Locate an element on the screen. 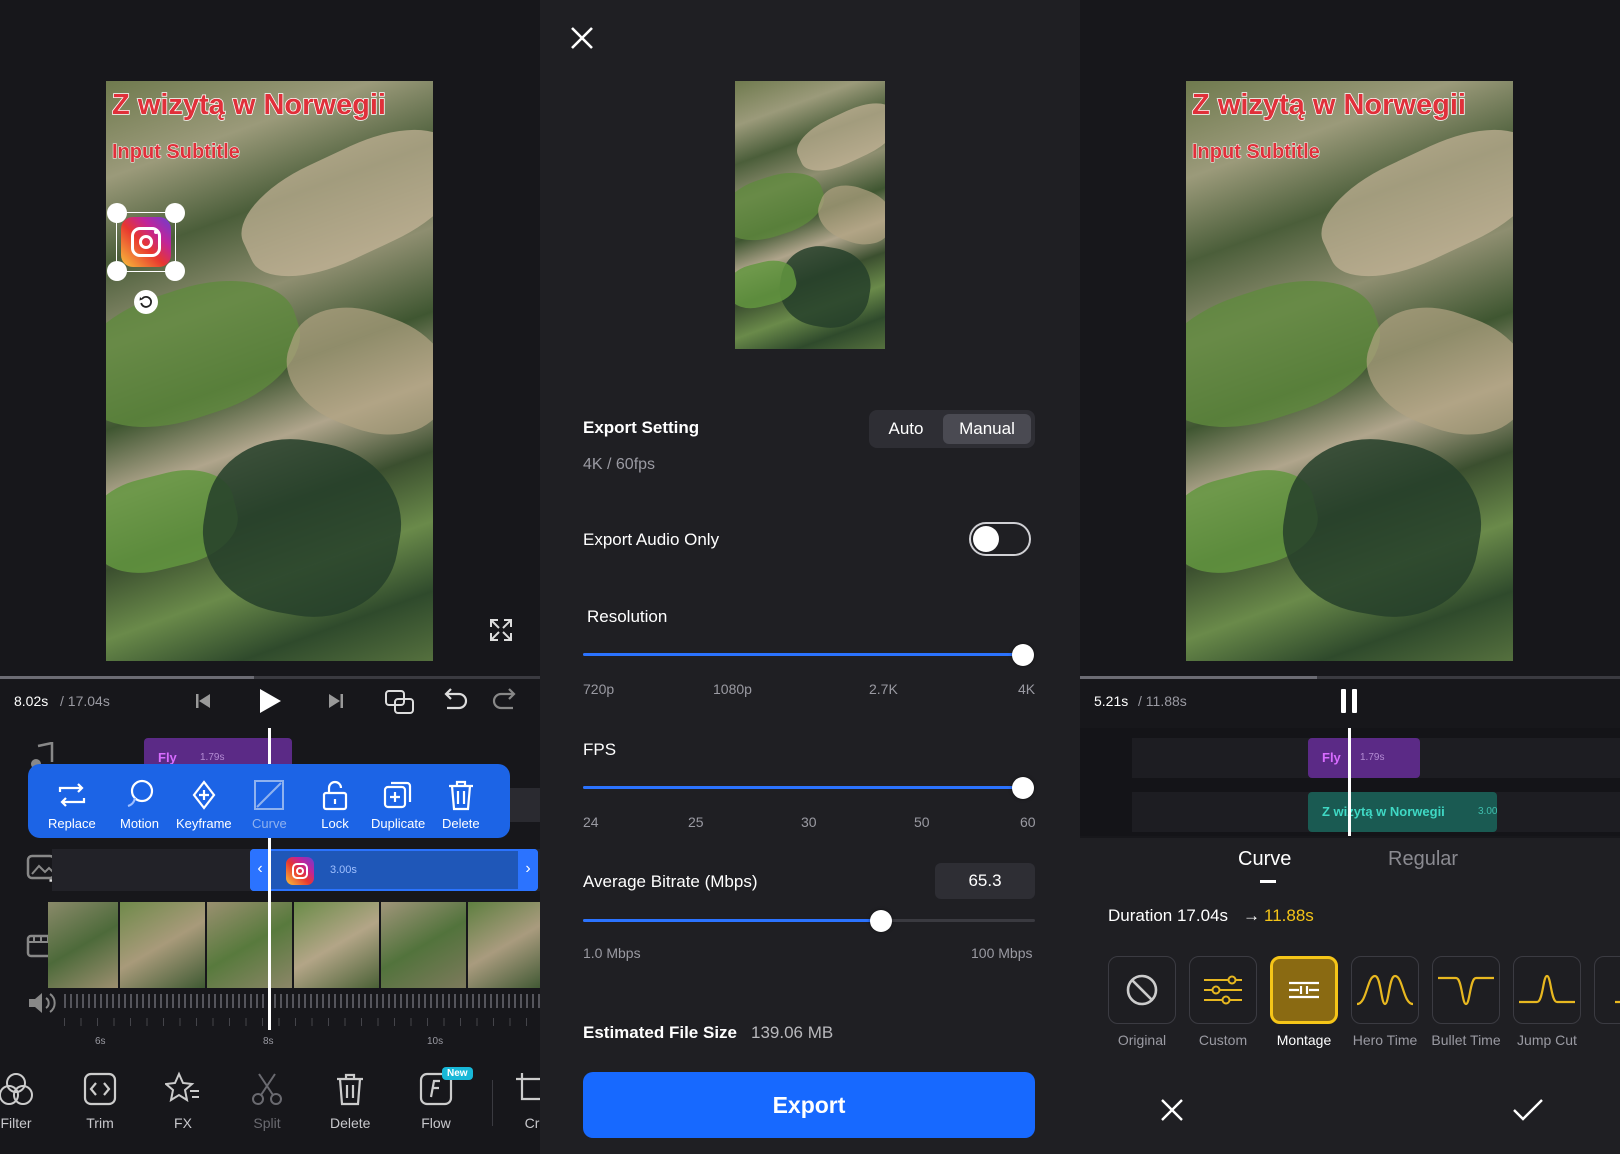 The width and height of the screenshot is (1620, 1154). hero-time-curve-icon is located at coordinates (1385, 990).